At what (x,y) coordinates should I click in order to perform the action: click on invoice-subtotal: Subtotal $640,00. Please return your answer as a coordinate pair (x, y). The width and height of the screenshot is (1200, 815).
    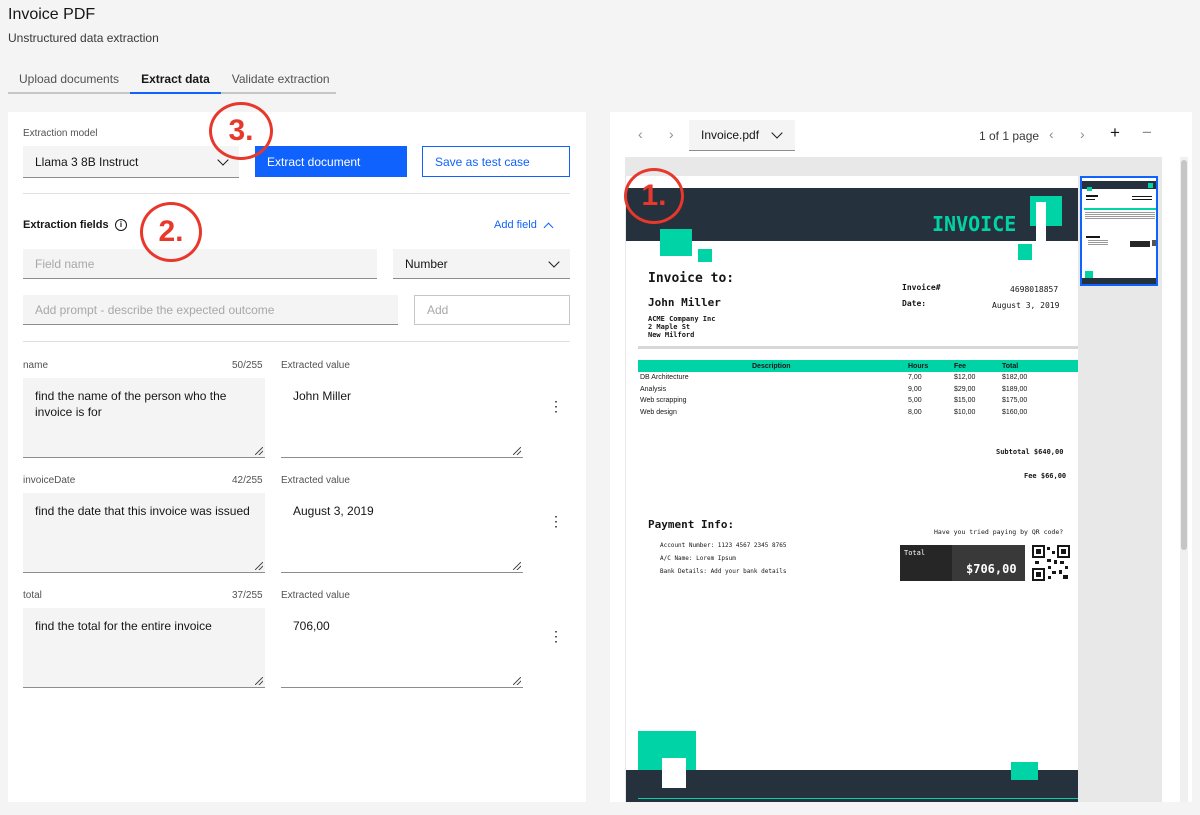
    Looking at the image, I should click on (1030, 452).